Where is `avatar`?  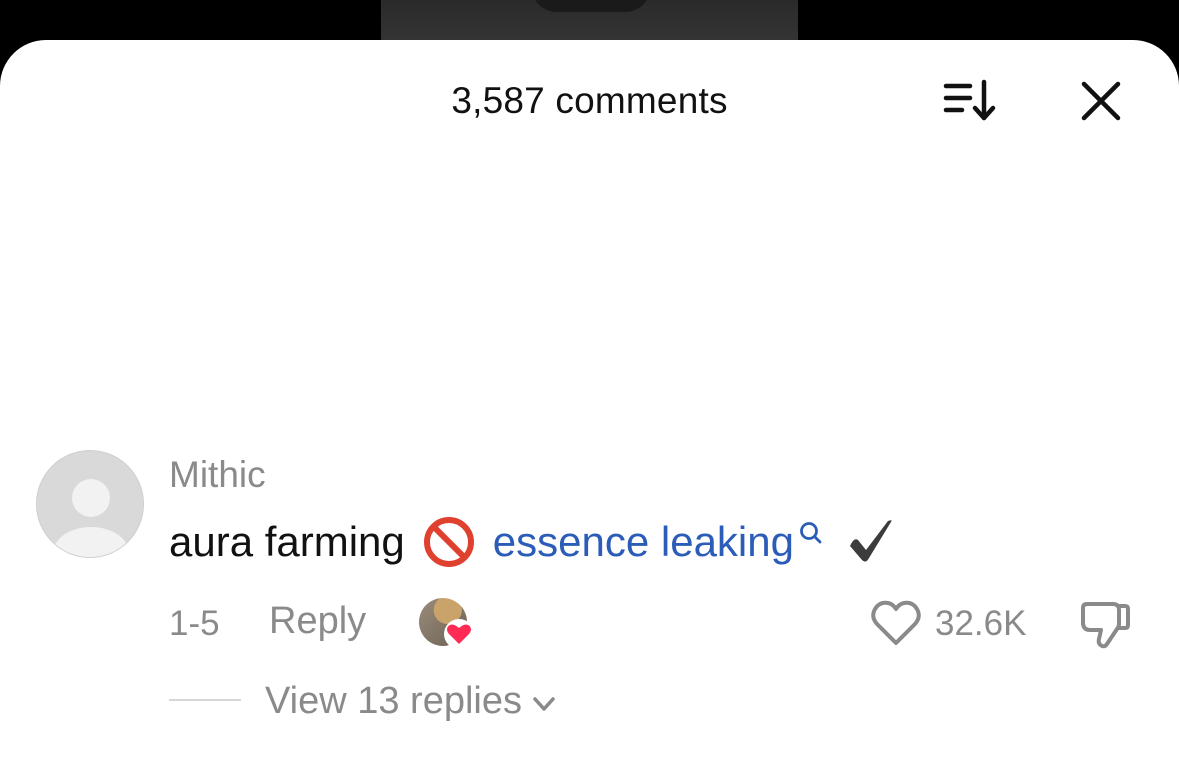
avatar is located at coordinates (90, 504).